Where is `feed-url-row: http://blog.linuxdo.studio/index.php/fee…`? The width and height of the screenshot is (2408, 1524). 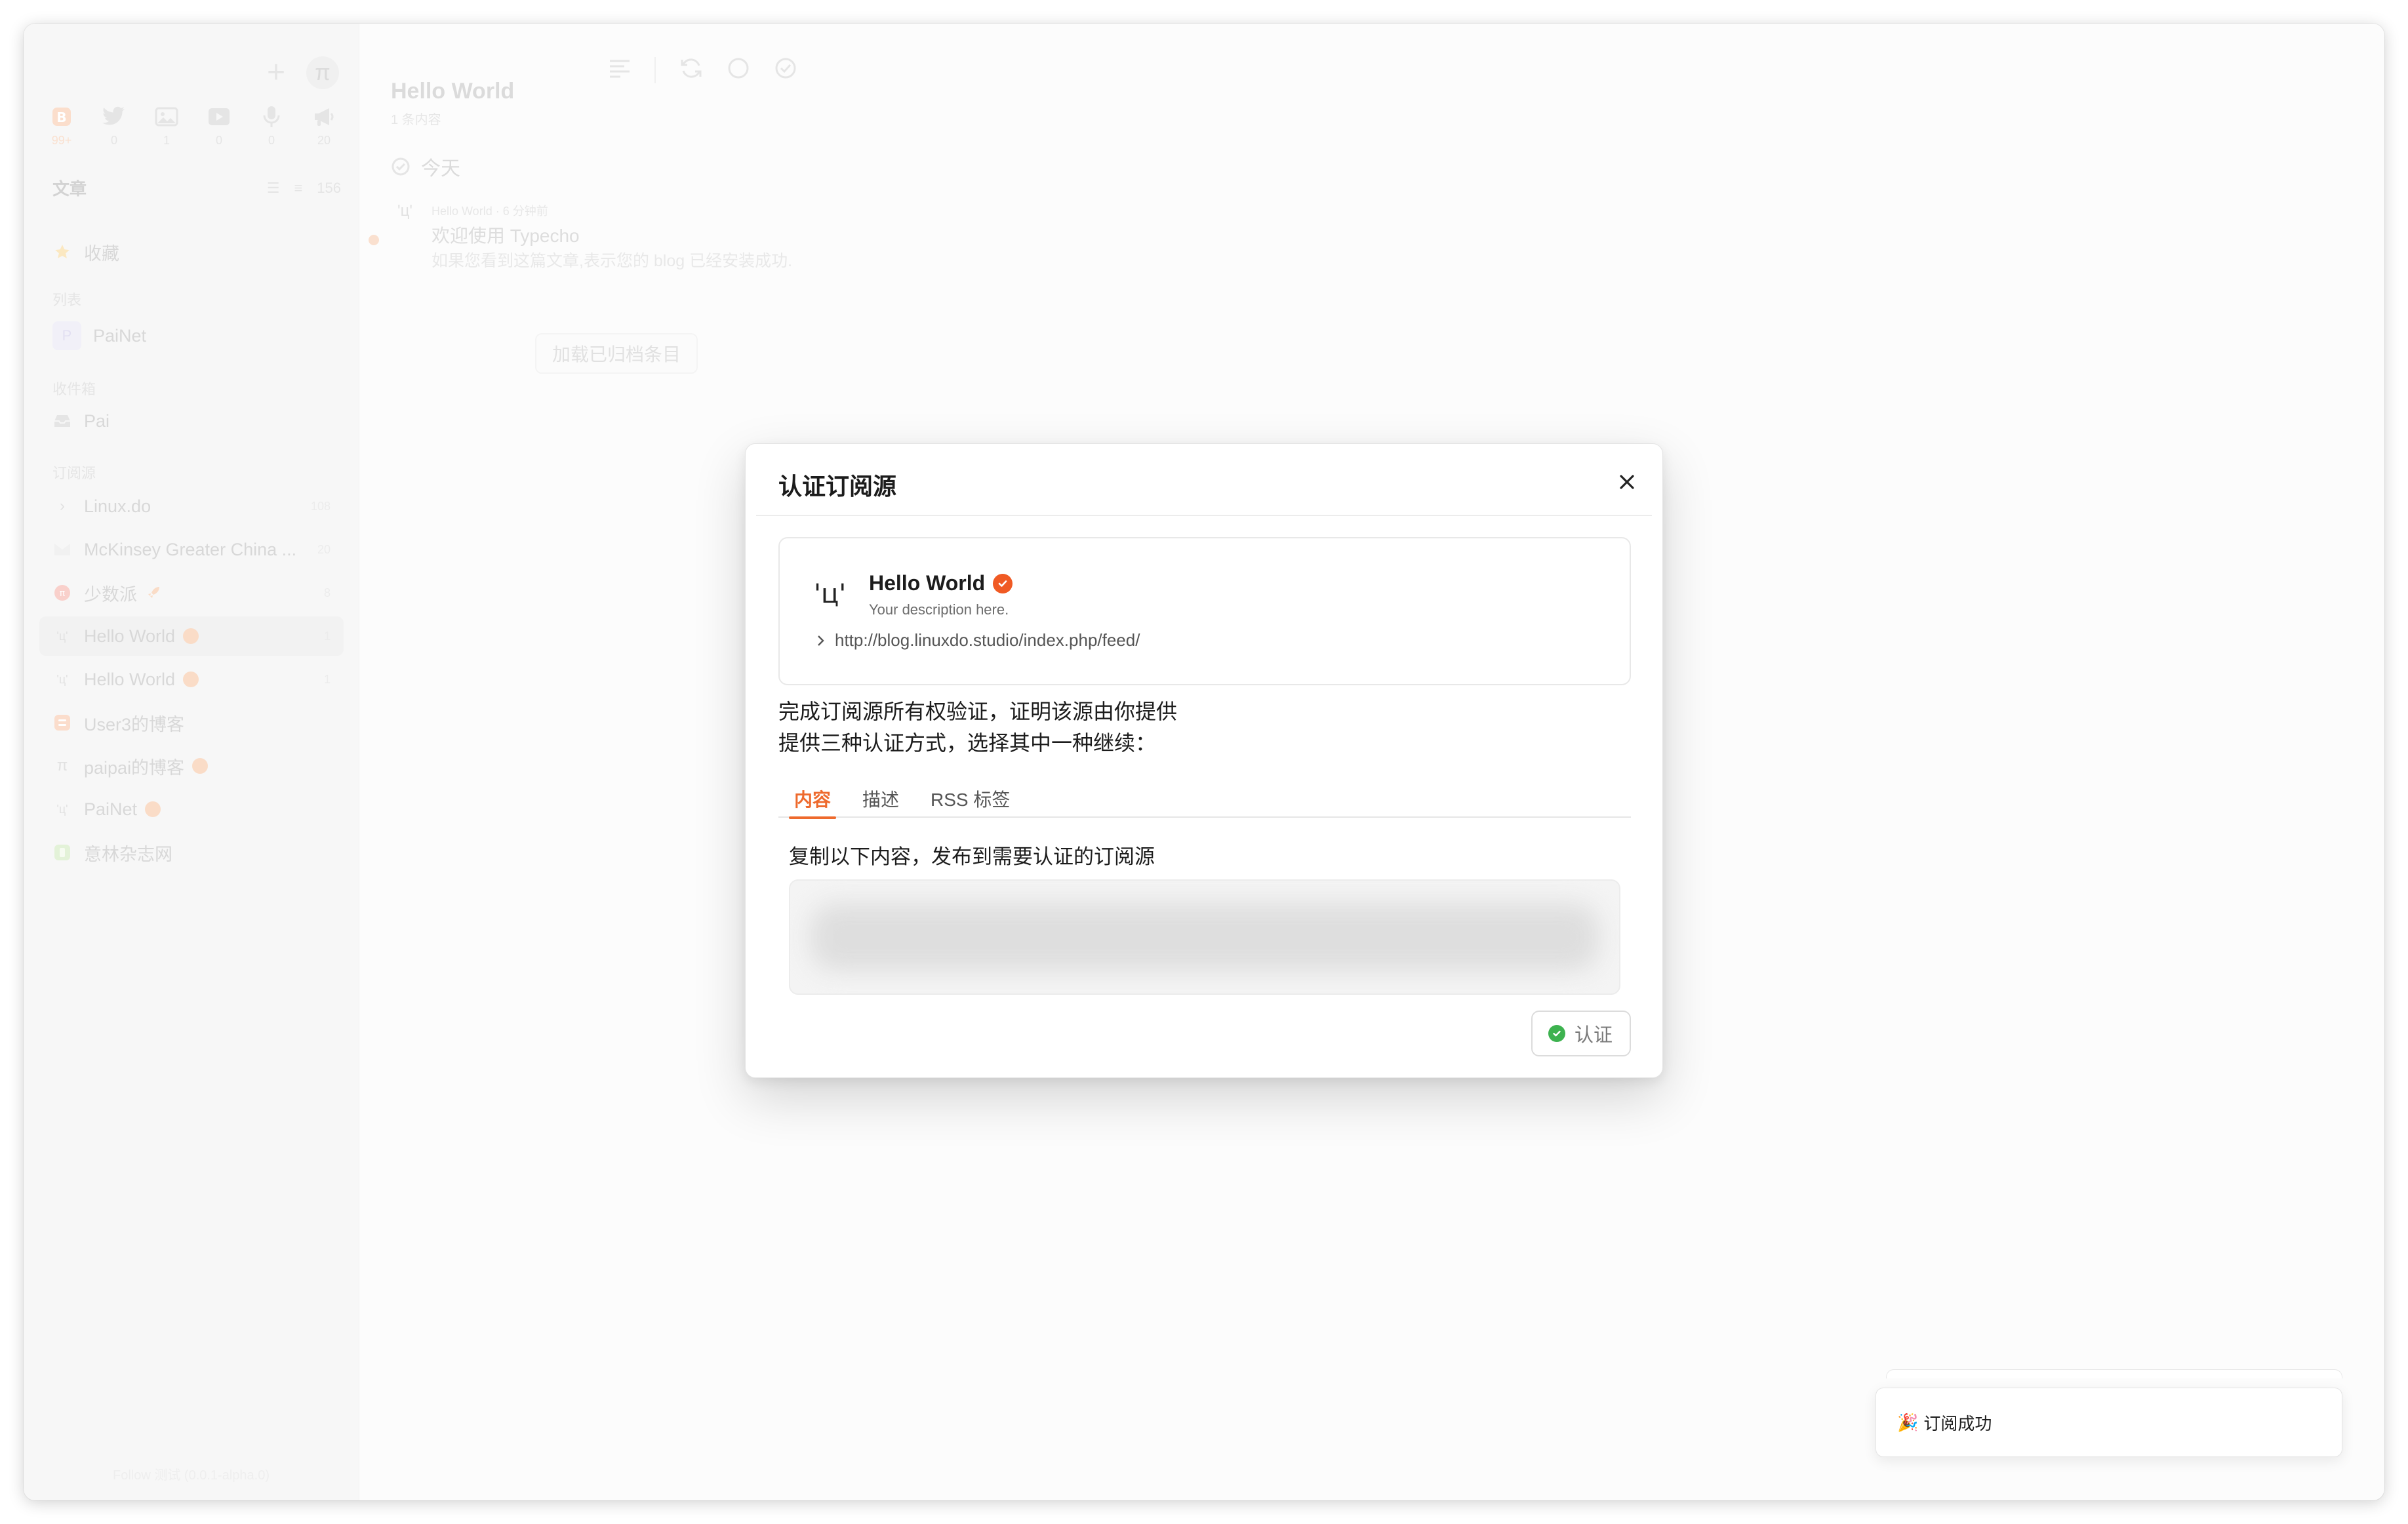
feed-url-row: http://blog.linuxdo.studio/index.php/fee… is located at coordinates (978, 641).